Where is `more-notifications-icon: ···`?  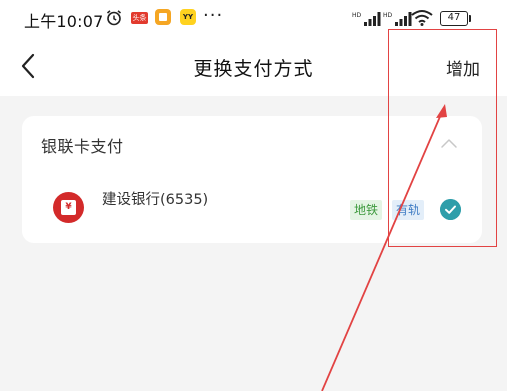
more-notifications-icon: ··· is located at coordinates (213, 15).